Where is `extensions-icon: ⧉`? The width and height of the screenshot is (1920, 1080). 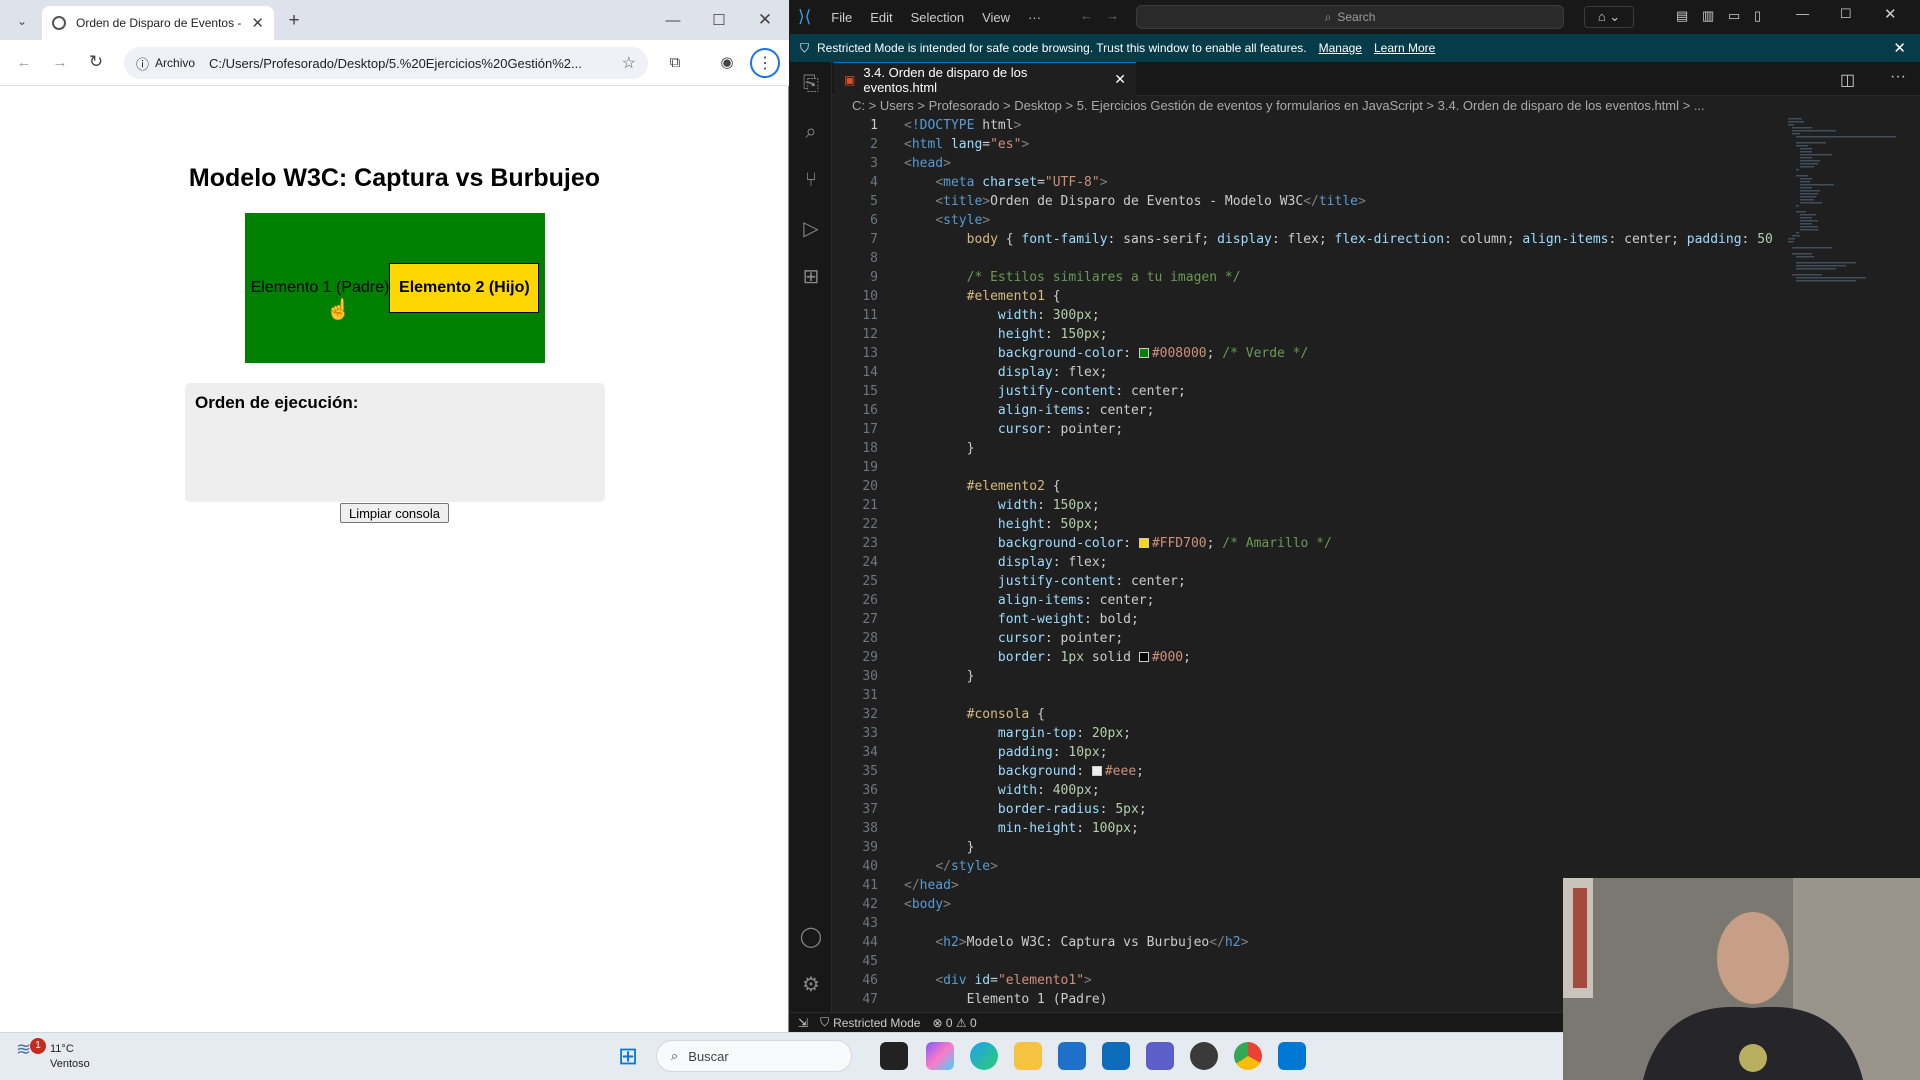 extensions-icon: ⧉ is located at coordinates (675, 62).